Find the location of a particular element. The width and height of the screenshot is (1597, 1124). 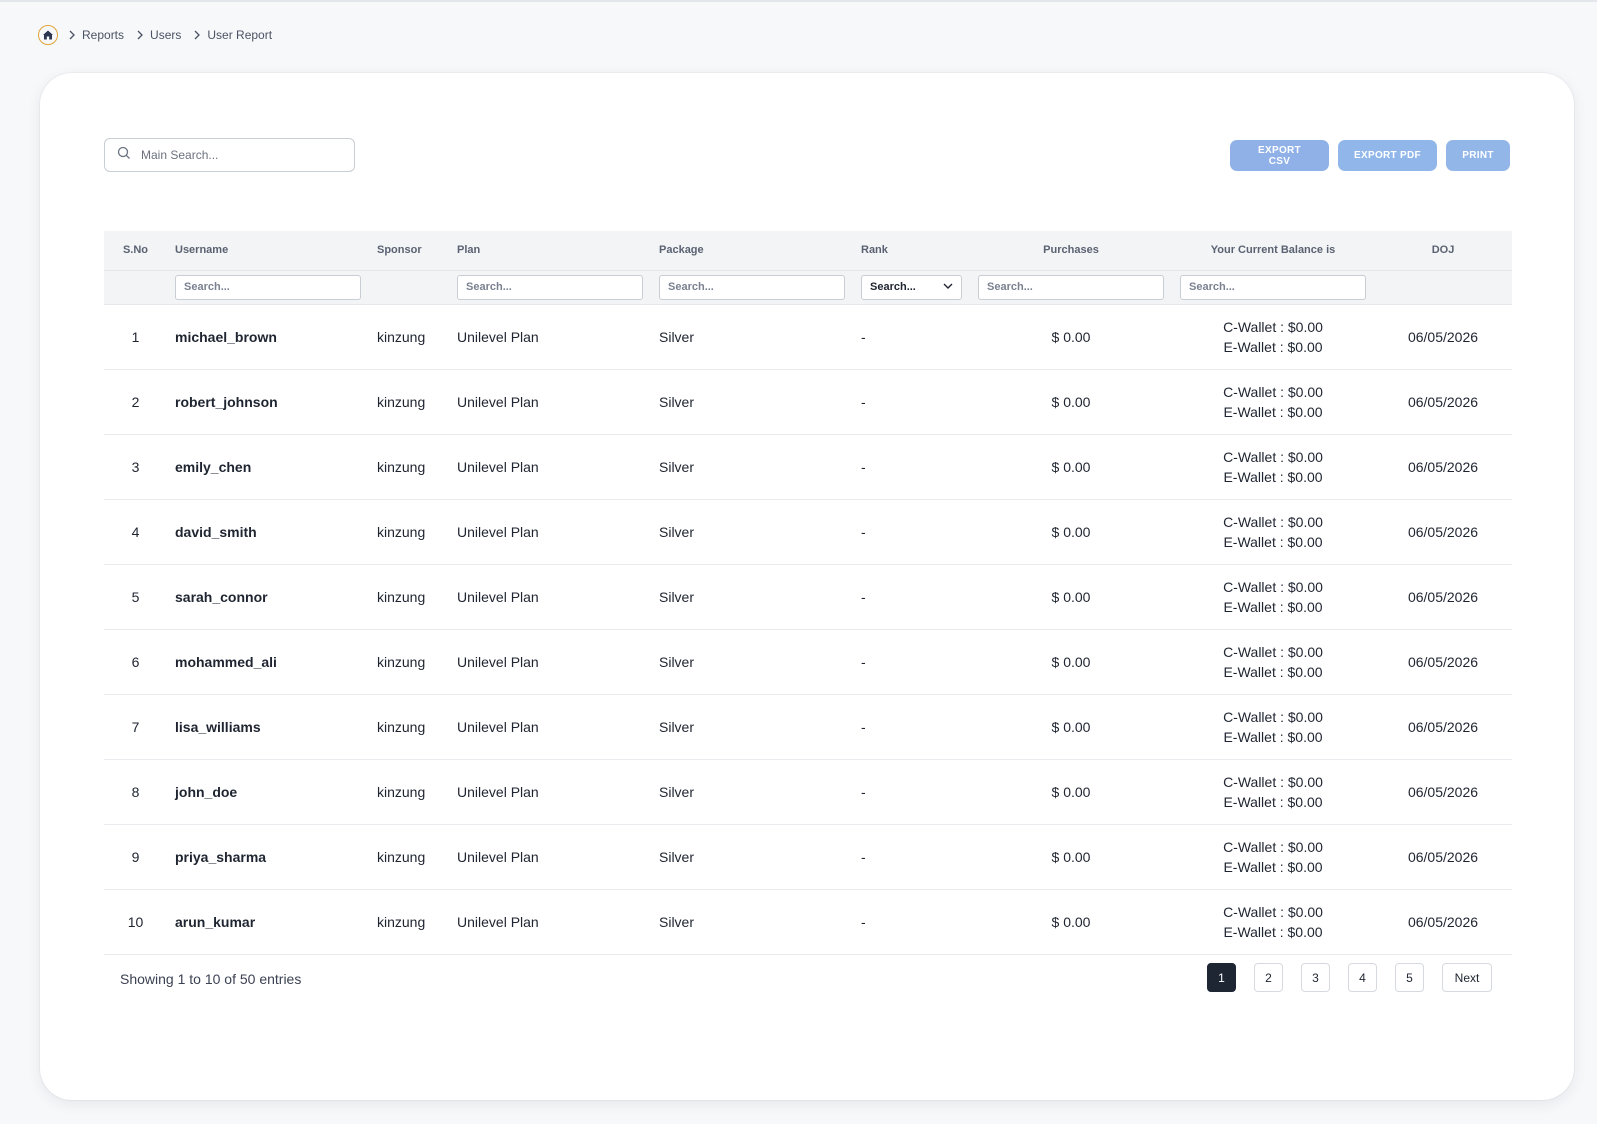

home-icon is located at coordinates (48, 35).